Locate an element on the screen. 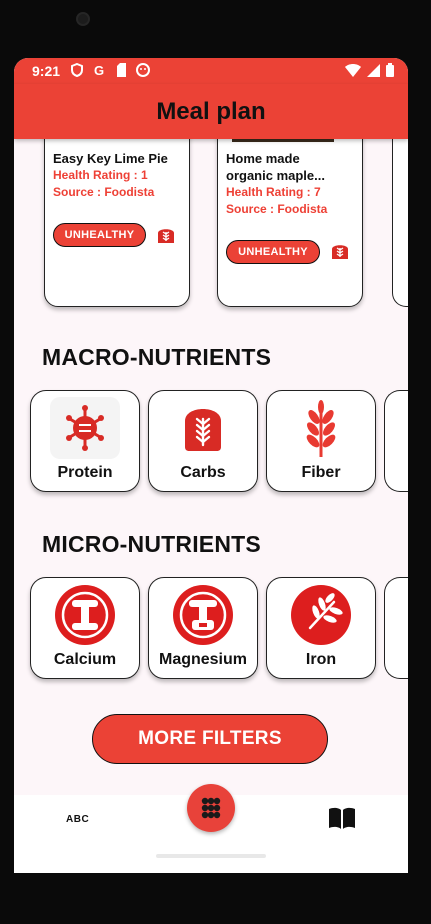 The width and height of the screenshot is (431, 924). grid-icon is located at coordinates (211, 808).